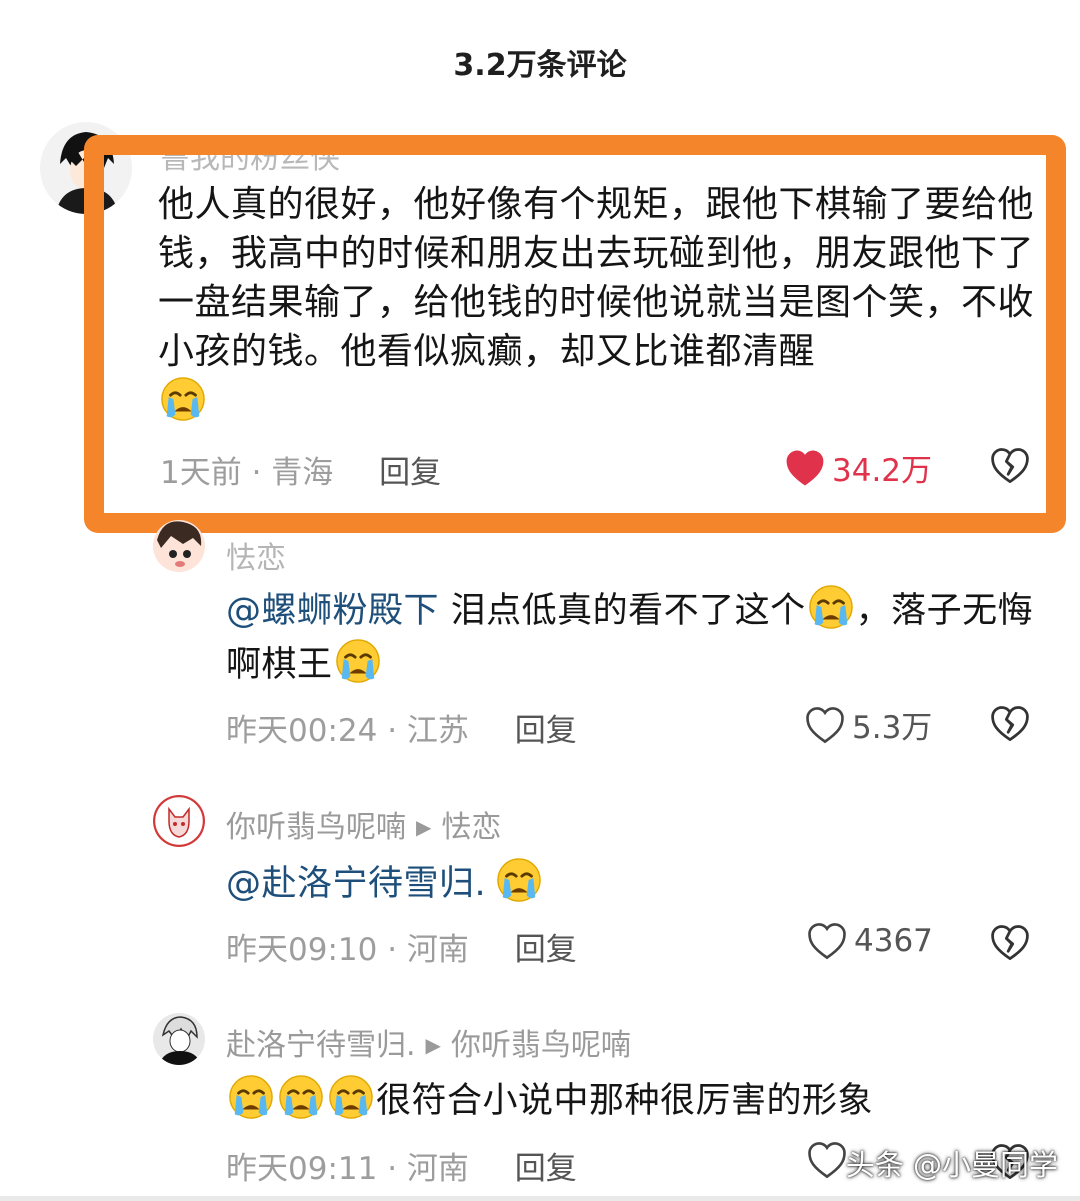 Image resolution: width=1080 pixels, height=1201 pixels. I want to click on comment-time-location: 昨天09:11 · 河南, so click(347, 1169).